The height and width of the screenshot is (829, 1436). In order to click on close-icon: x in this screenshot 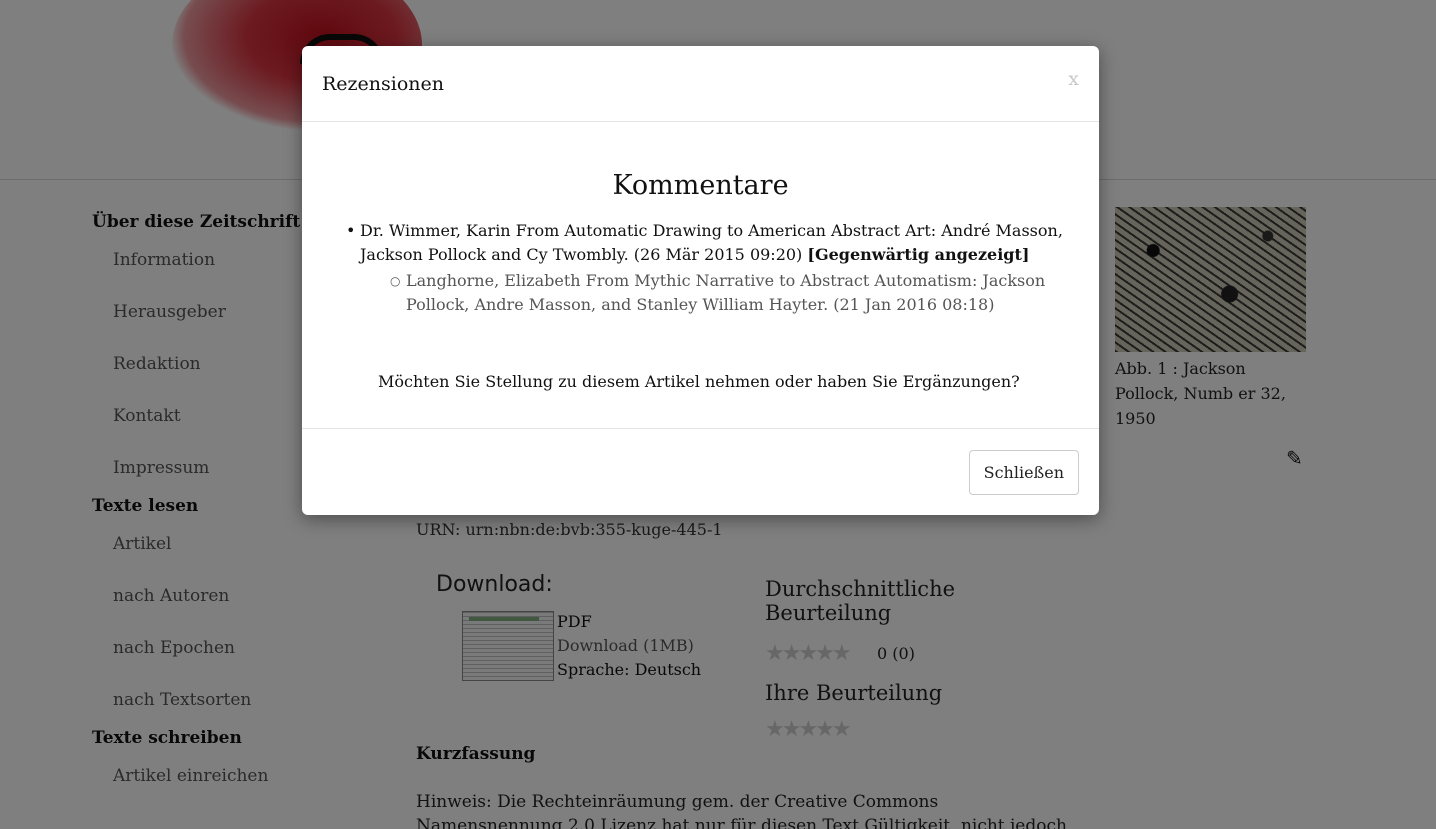, I will do `click(1073, 79)`.